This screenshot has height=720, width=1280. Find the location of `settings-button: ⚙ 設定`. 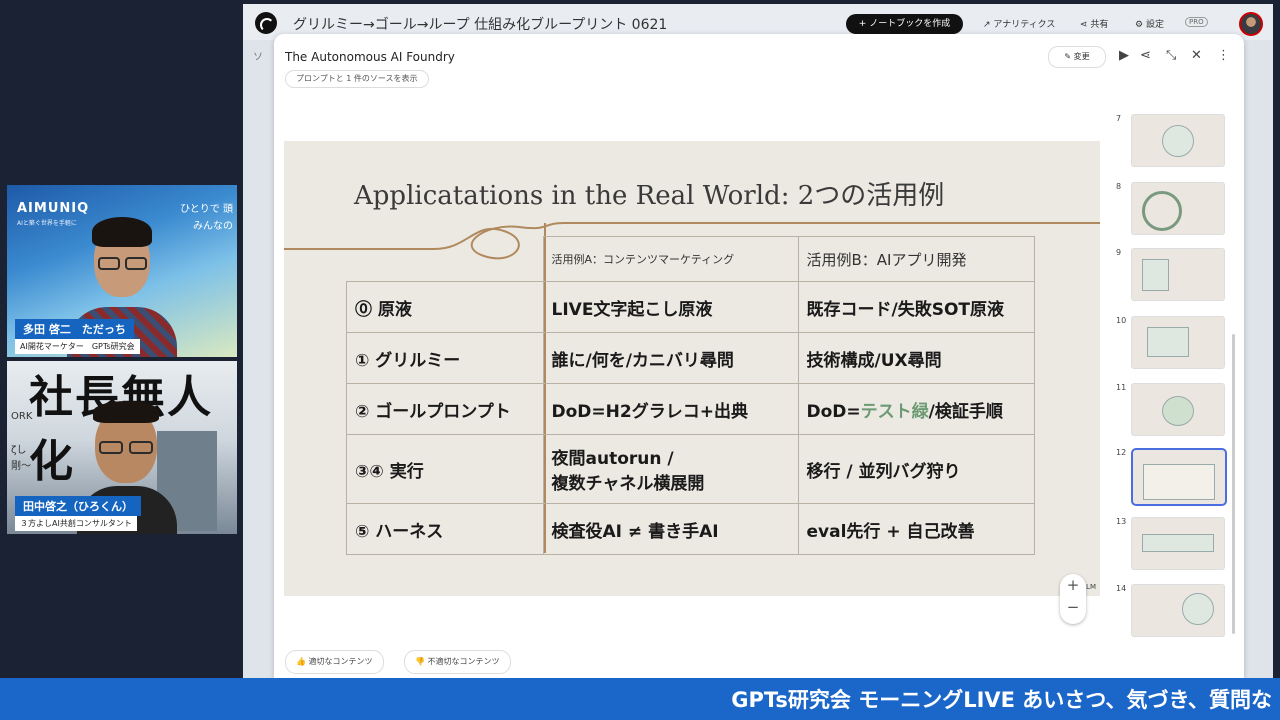

settings-button: ⚙ 設定 is located at coordinates (1149, 23).